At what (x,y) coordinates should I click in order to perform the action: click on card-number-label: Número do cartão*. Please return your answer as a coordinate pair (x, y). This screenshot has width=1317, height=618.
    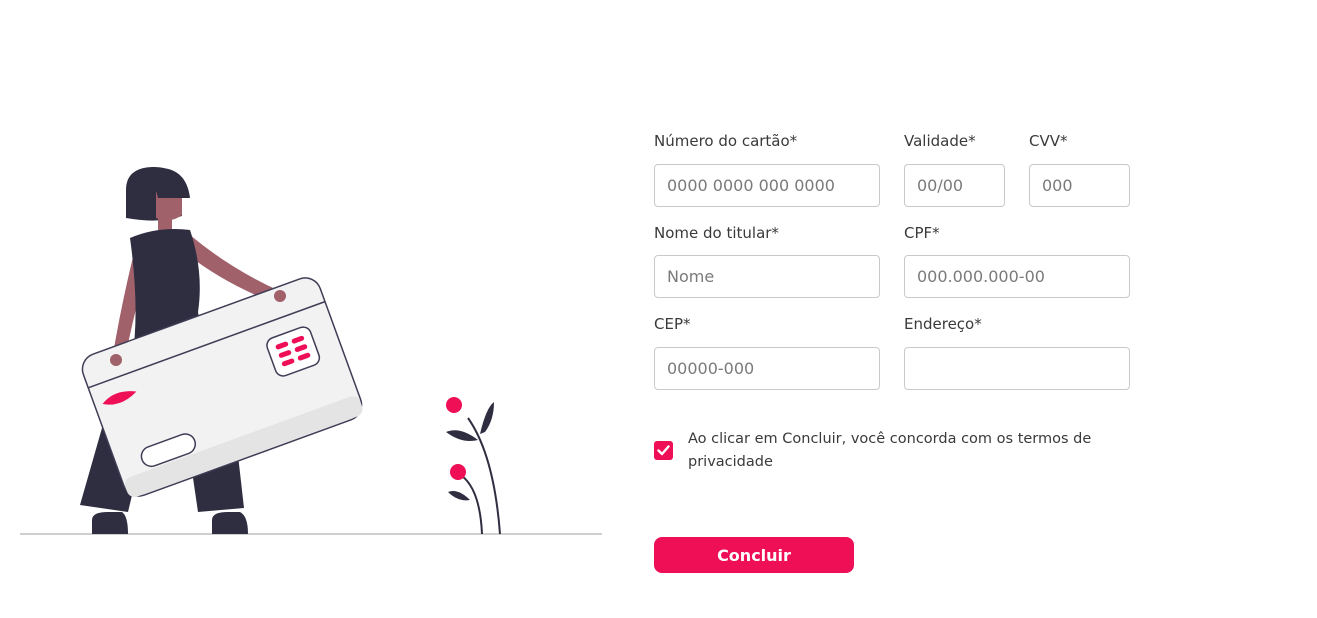
    Looking at the image, I should click on (726, 141).